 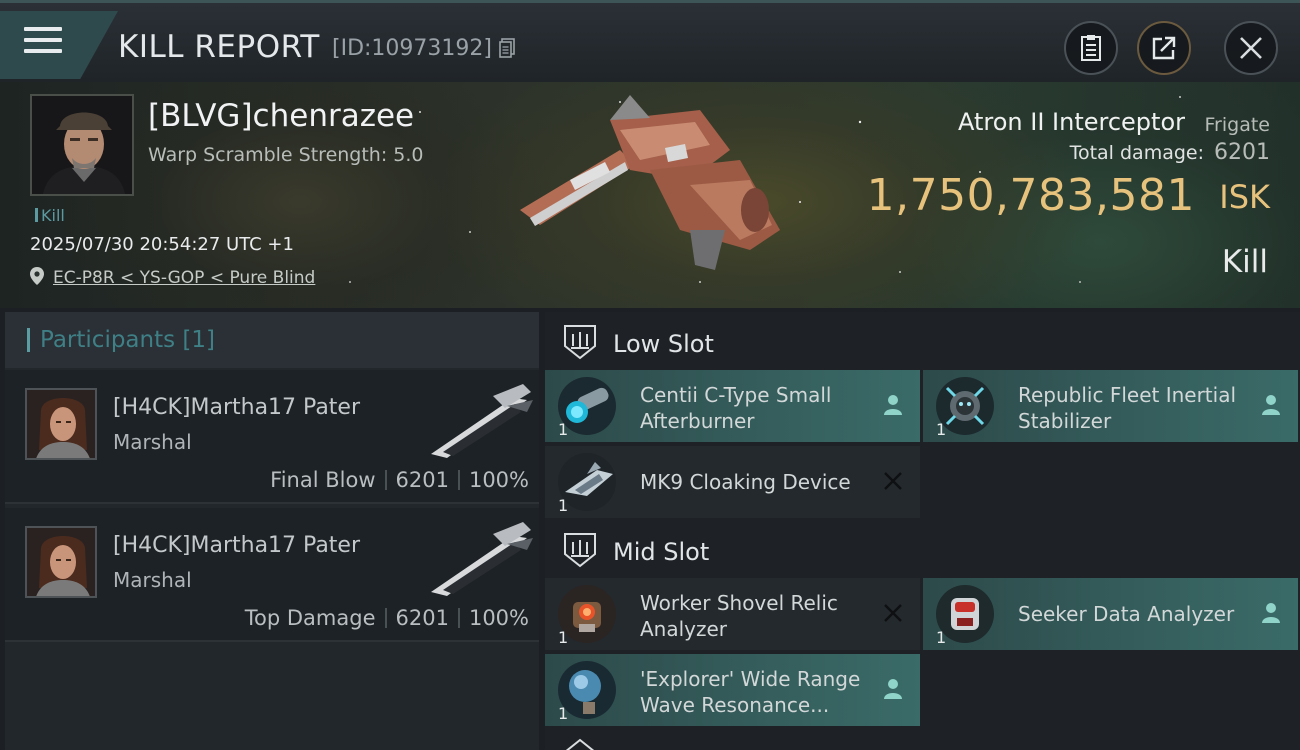 What do you see at coordinates (127, 340) in the screenshot?
I see `participants-title: Participants [1]` at bounding box center [127, 340].